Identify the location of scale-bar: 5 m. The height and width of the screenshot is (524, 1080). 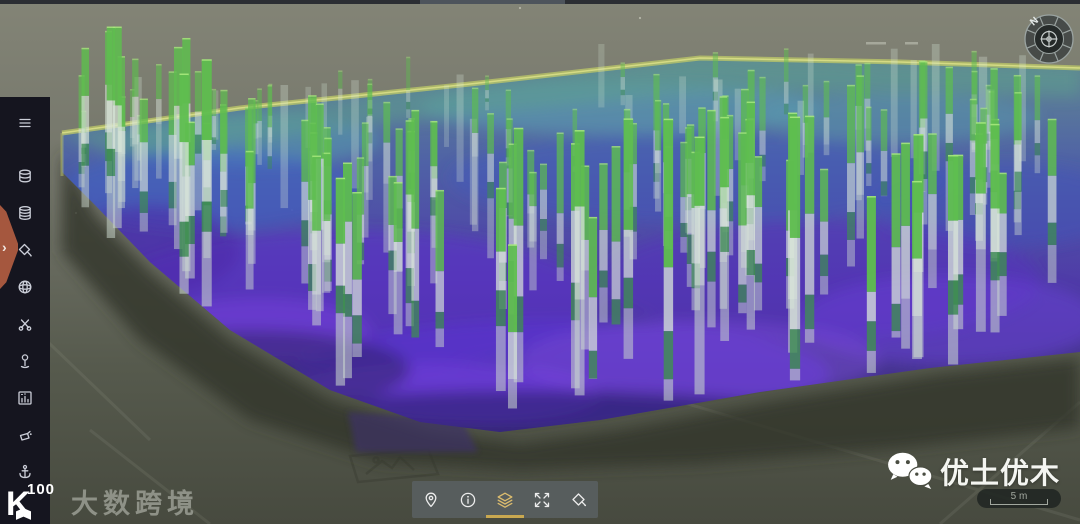
(1019, 498).